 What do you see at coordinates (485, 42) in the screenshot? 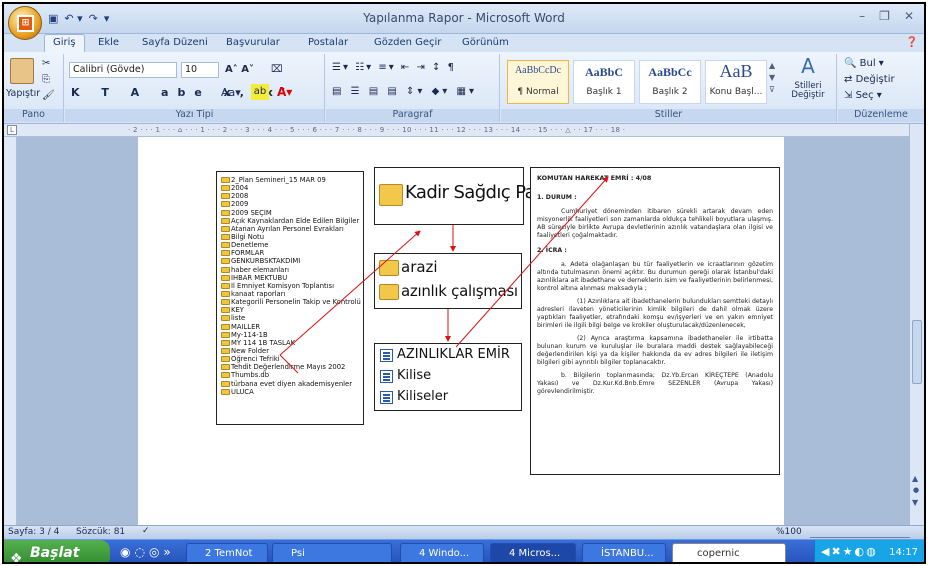
I see `tab-gorunum: Görünüm` at bounding box center [485, 42].